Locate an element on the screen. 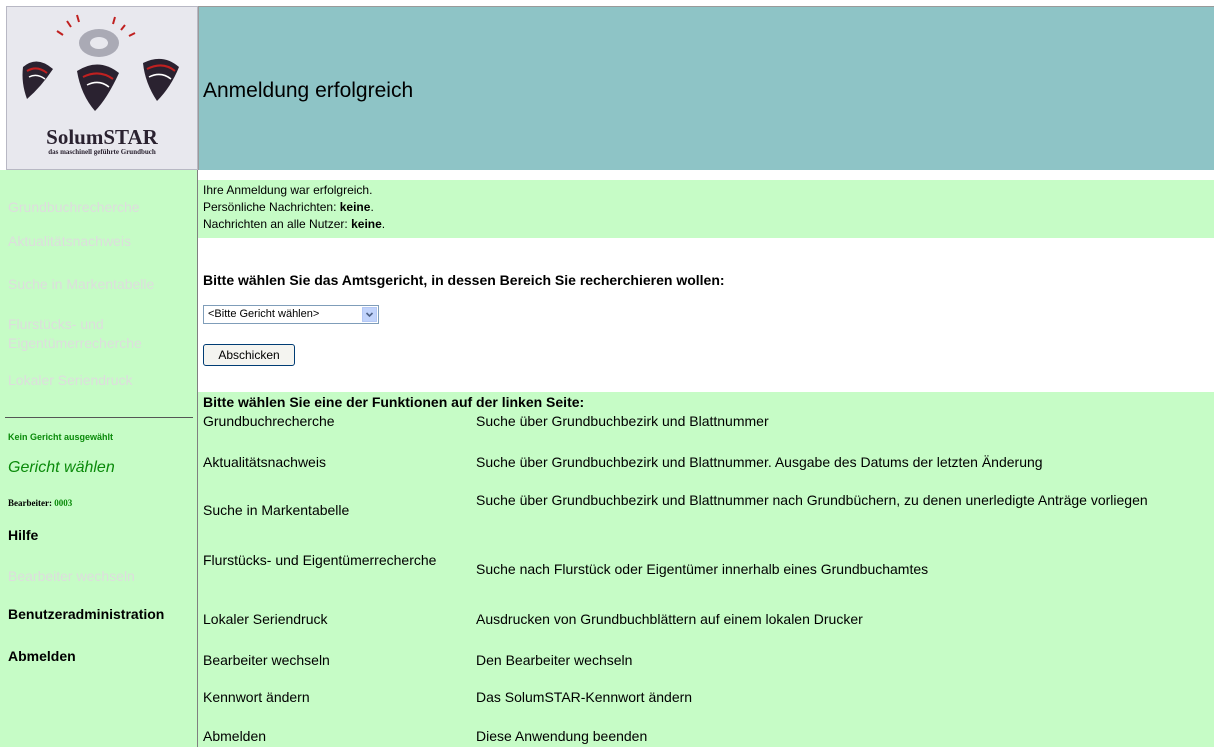  personal-messages-label: Persönliche Nachrichten: is located at coordinates (270, 207).